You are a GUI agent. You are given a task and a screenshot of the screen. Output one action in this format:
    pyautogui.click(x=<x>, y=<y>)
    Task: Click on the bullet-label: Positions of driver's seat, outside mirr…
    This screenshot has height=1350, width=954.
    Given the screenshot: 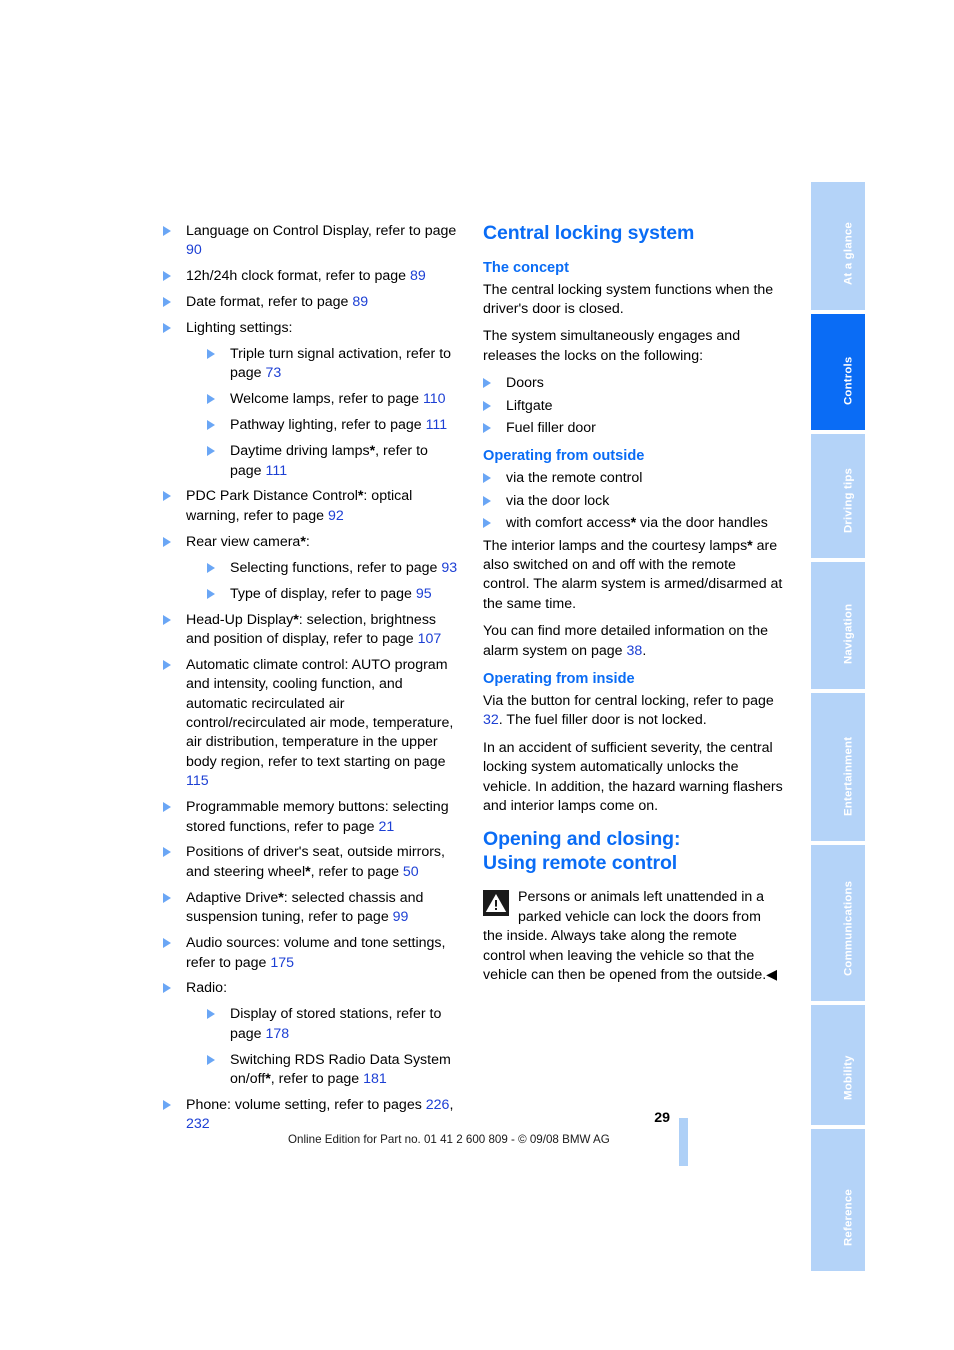 What is the action you would take?
    pyautogui.click(x=315, y=861)
    